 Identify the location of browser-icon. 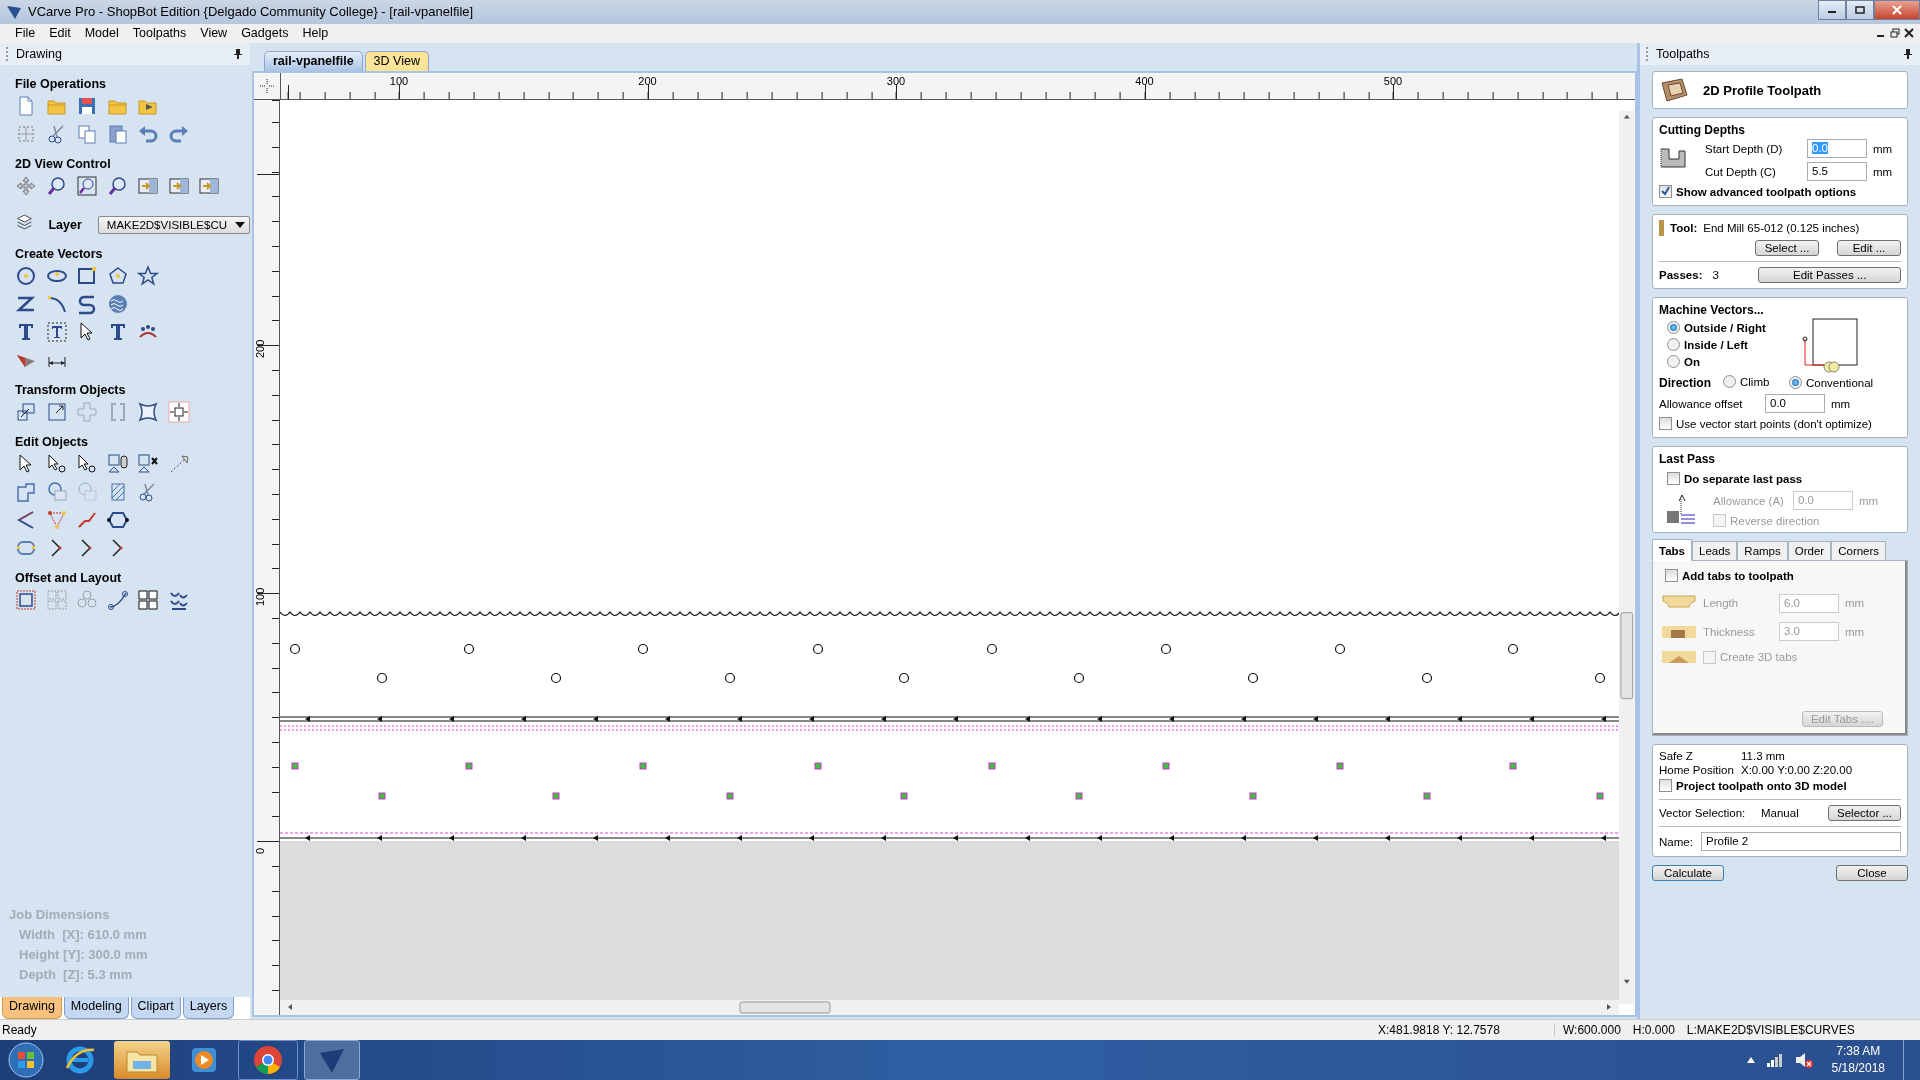
(268, 1060).